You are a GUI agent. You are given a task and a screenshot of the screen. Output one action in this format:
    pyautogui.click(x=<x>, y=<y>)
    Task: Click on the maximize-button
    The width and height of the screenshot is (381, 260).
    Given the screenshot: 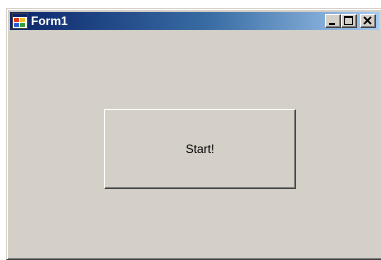 What is the action you would take?
    pyautogui.click(x=349, y=21)
    